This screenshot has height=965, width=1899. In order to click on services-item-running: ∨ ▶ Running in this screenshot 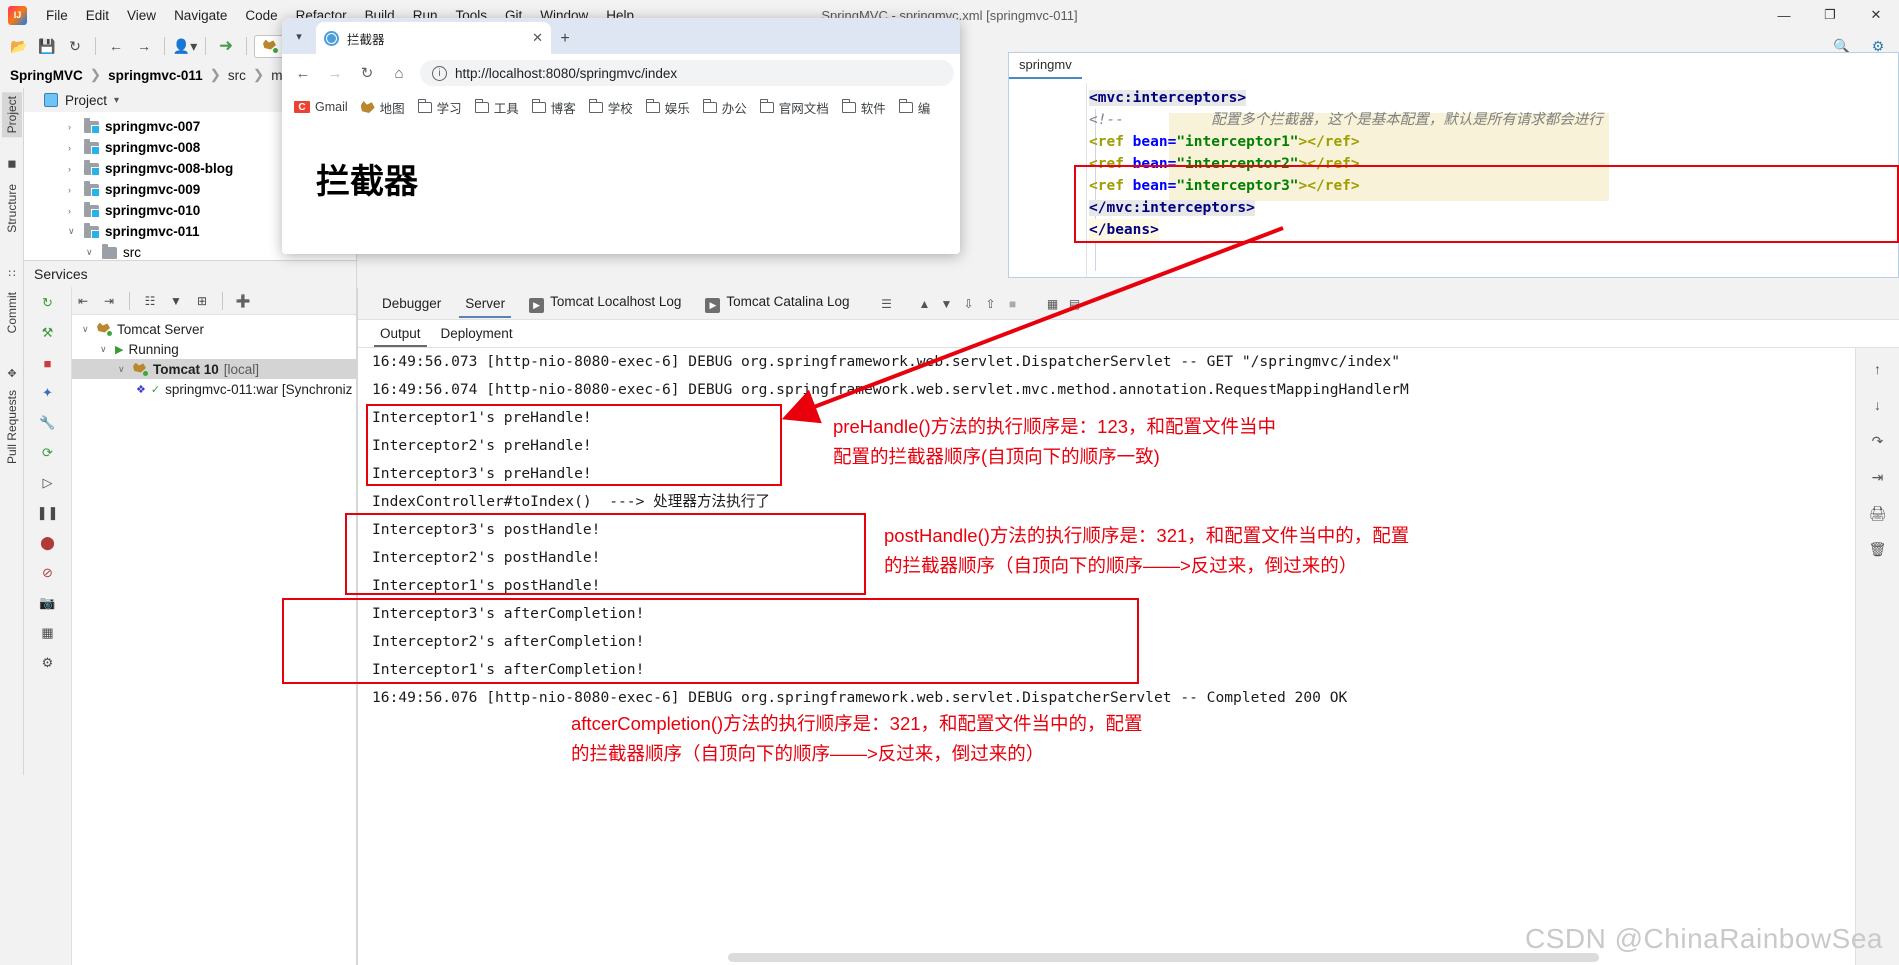, I will do `click(190, 349)`.